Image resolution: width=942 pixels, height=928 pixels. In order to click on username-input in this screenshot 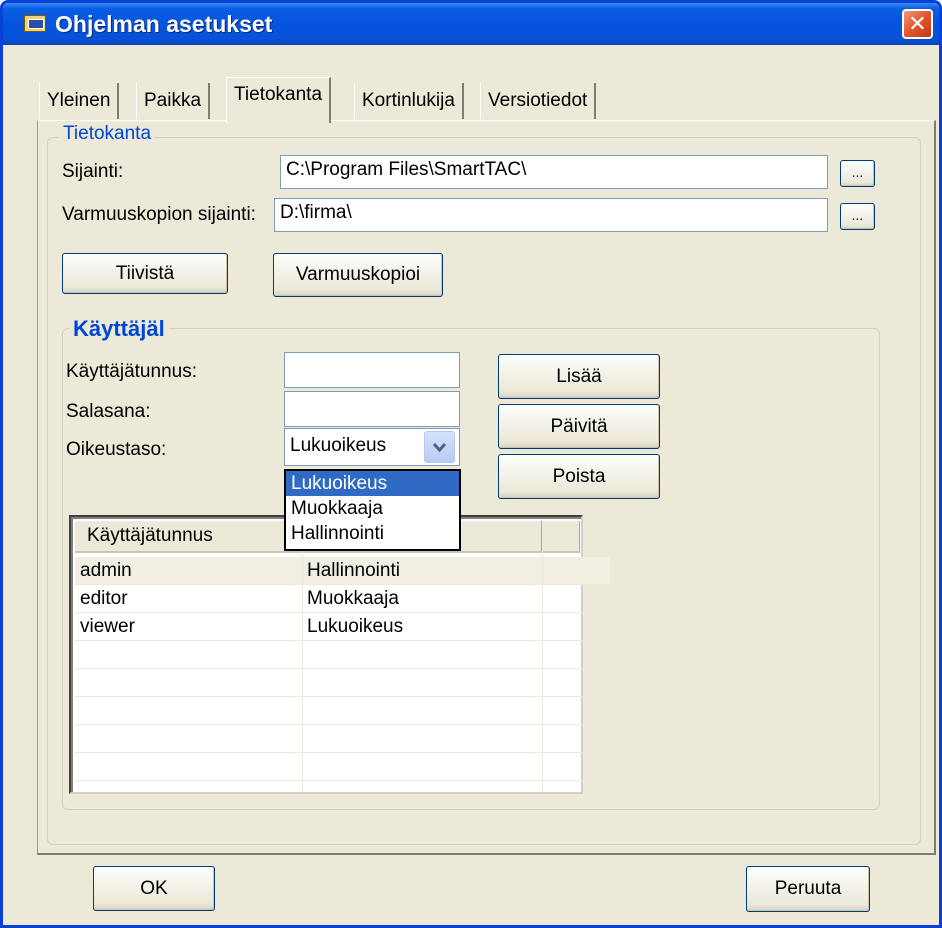, I will do `click(372, 370)`.